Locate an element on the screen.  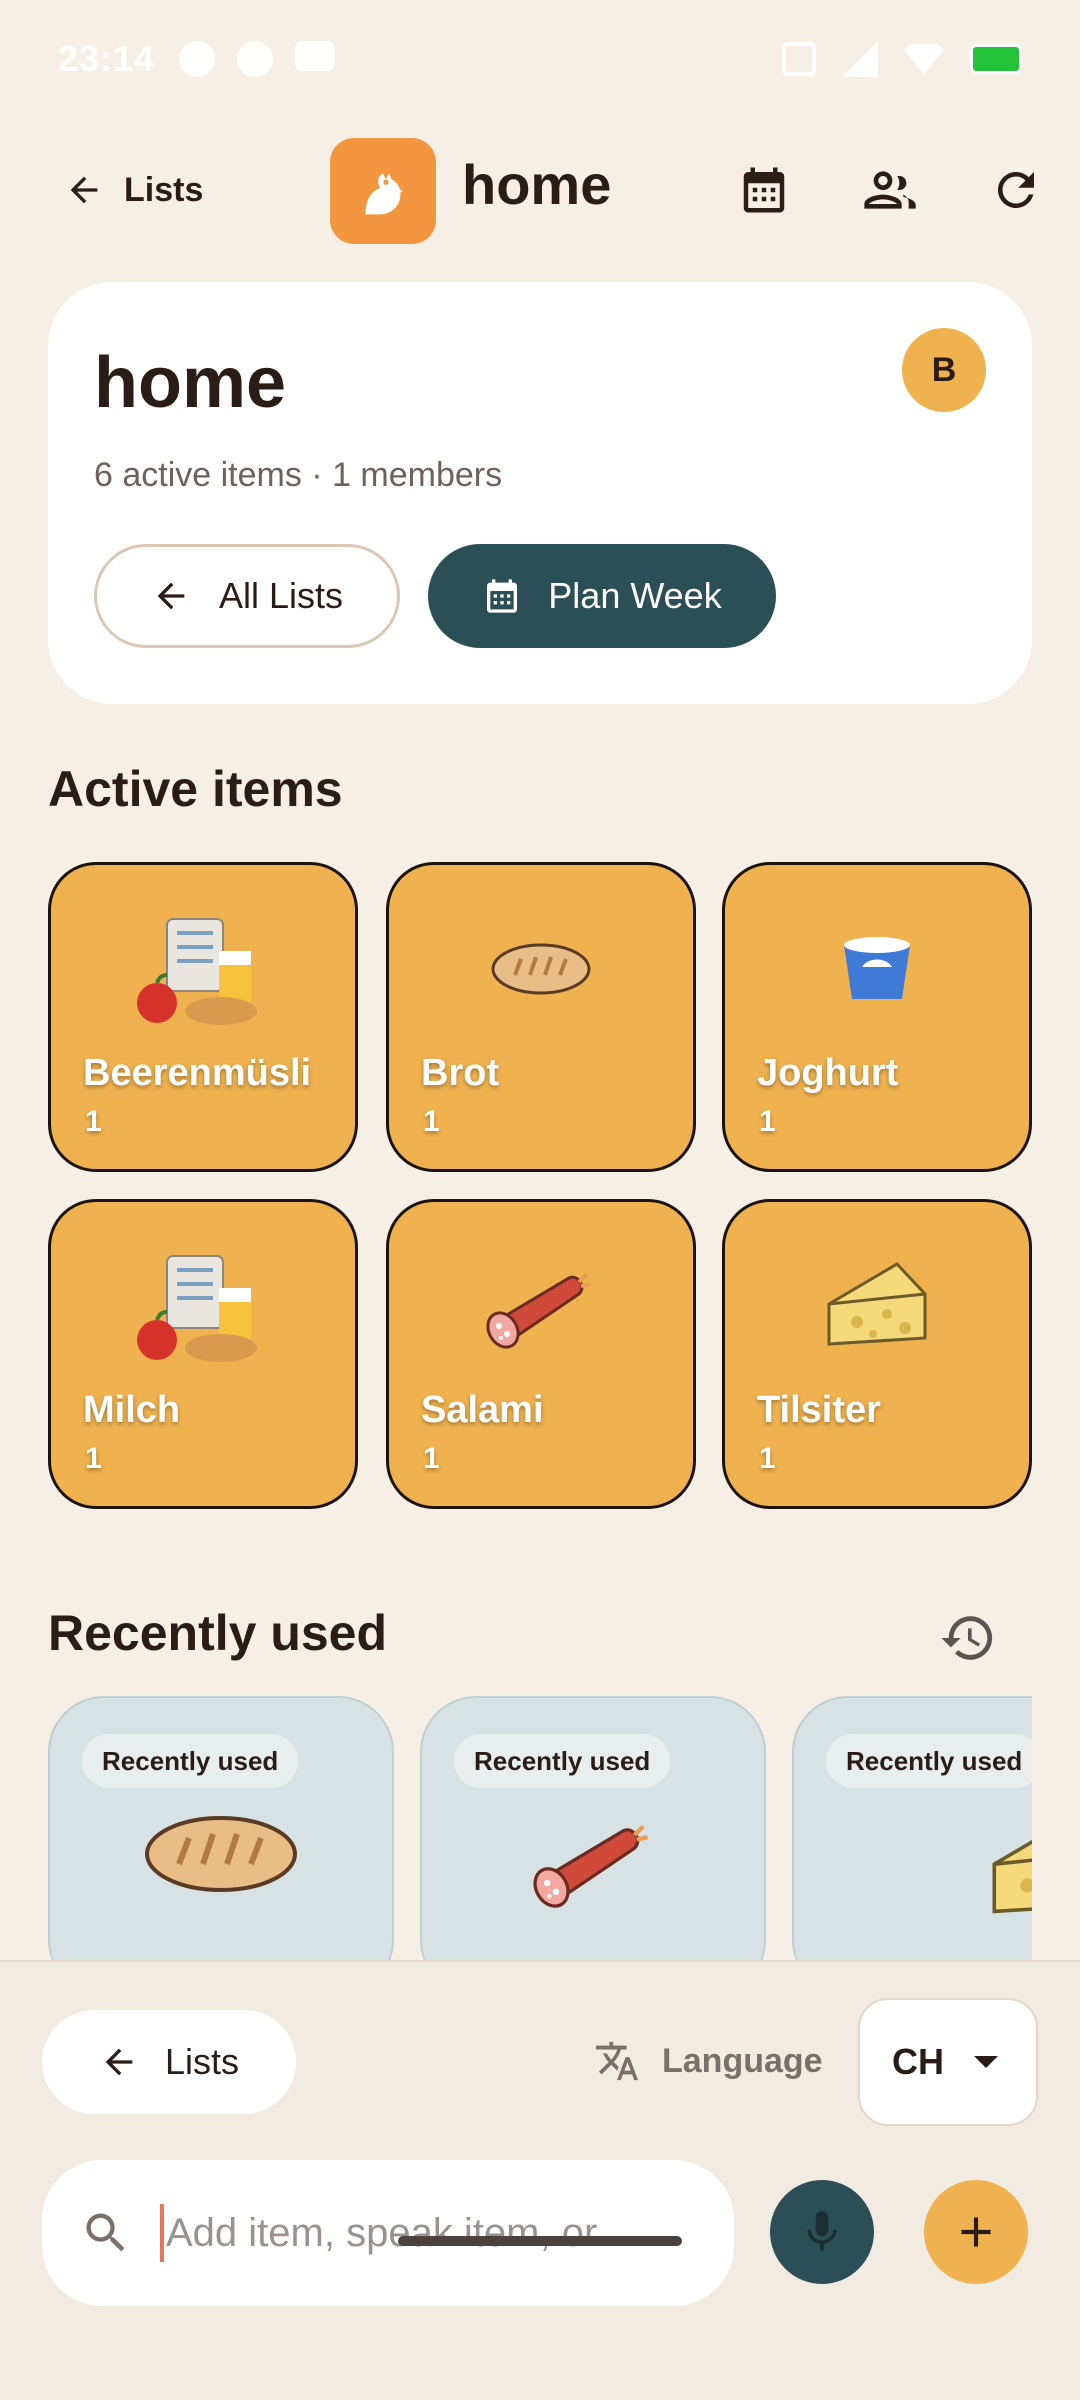
lock-notification-icon is located at coordinates (197, 59).